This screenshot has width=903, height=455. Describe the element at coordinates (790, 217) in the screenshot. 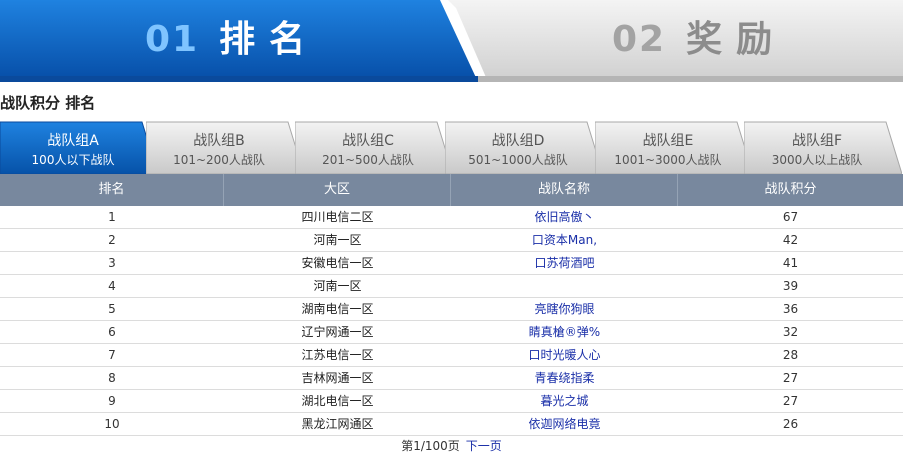

I see `cell-team-score: 67` at that location.